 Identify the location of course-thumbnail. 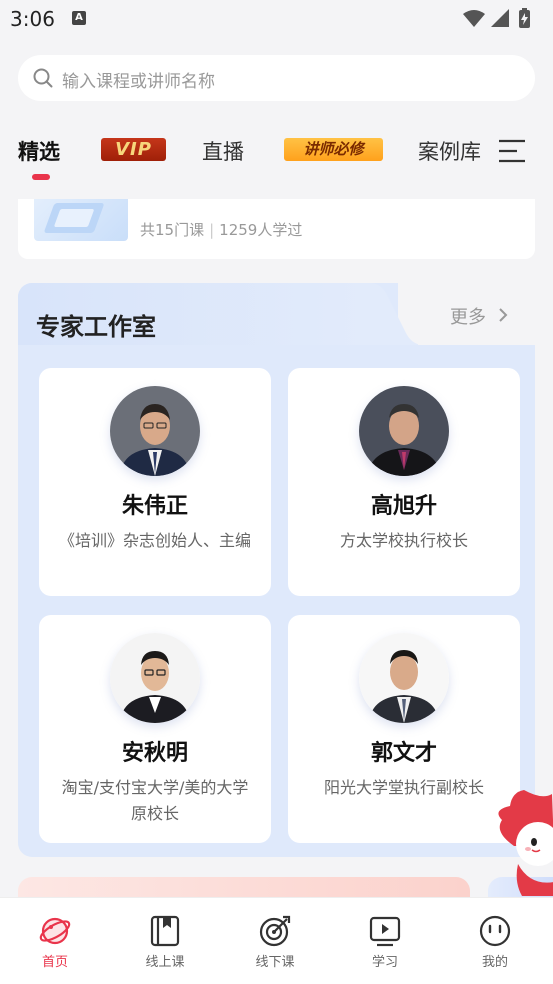
(81, 220).